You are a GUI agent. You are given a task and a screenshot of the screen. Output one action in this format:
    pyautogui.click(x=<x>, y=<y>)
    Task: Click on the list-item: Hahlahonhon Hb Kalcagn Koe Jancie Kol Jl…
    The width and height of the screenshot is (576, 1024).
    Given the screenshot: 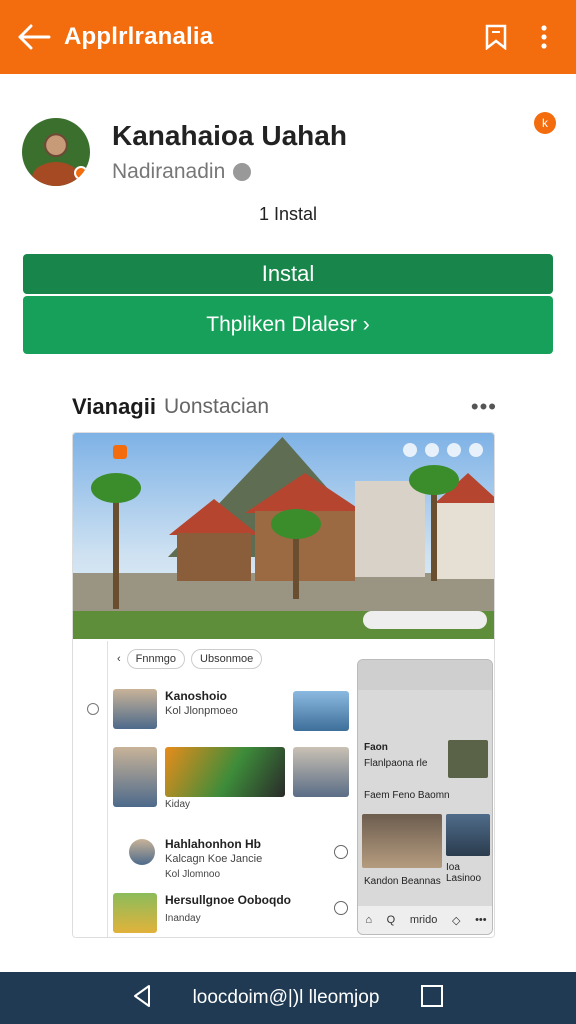 What is the action you would take?
    pyautogui.click(x=230, y=861)
    